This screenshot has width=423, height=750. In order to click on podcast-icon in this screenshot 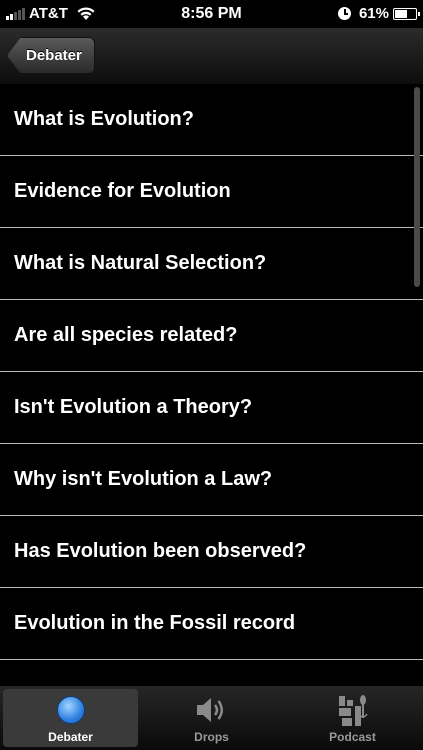, I will do `click(353, 710)`.